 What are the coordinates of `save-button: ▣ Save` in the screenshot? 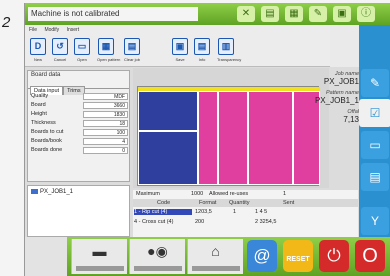 It's located at (180, 52).